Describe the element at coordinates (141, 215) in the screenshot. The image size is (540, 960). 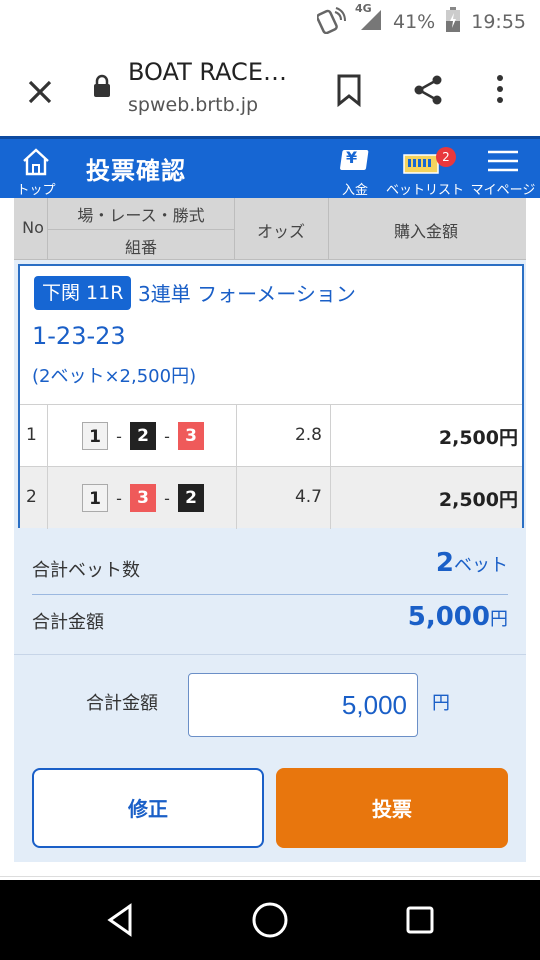
I see `col-race: 場・レース・勝式` at that location.